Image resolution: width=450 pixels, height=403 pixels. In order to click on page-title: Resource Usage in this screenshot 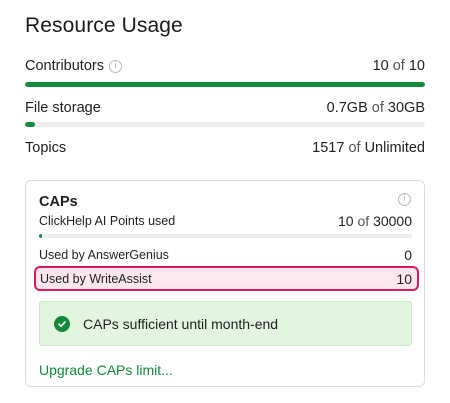, I will do `click(104, 25)`.